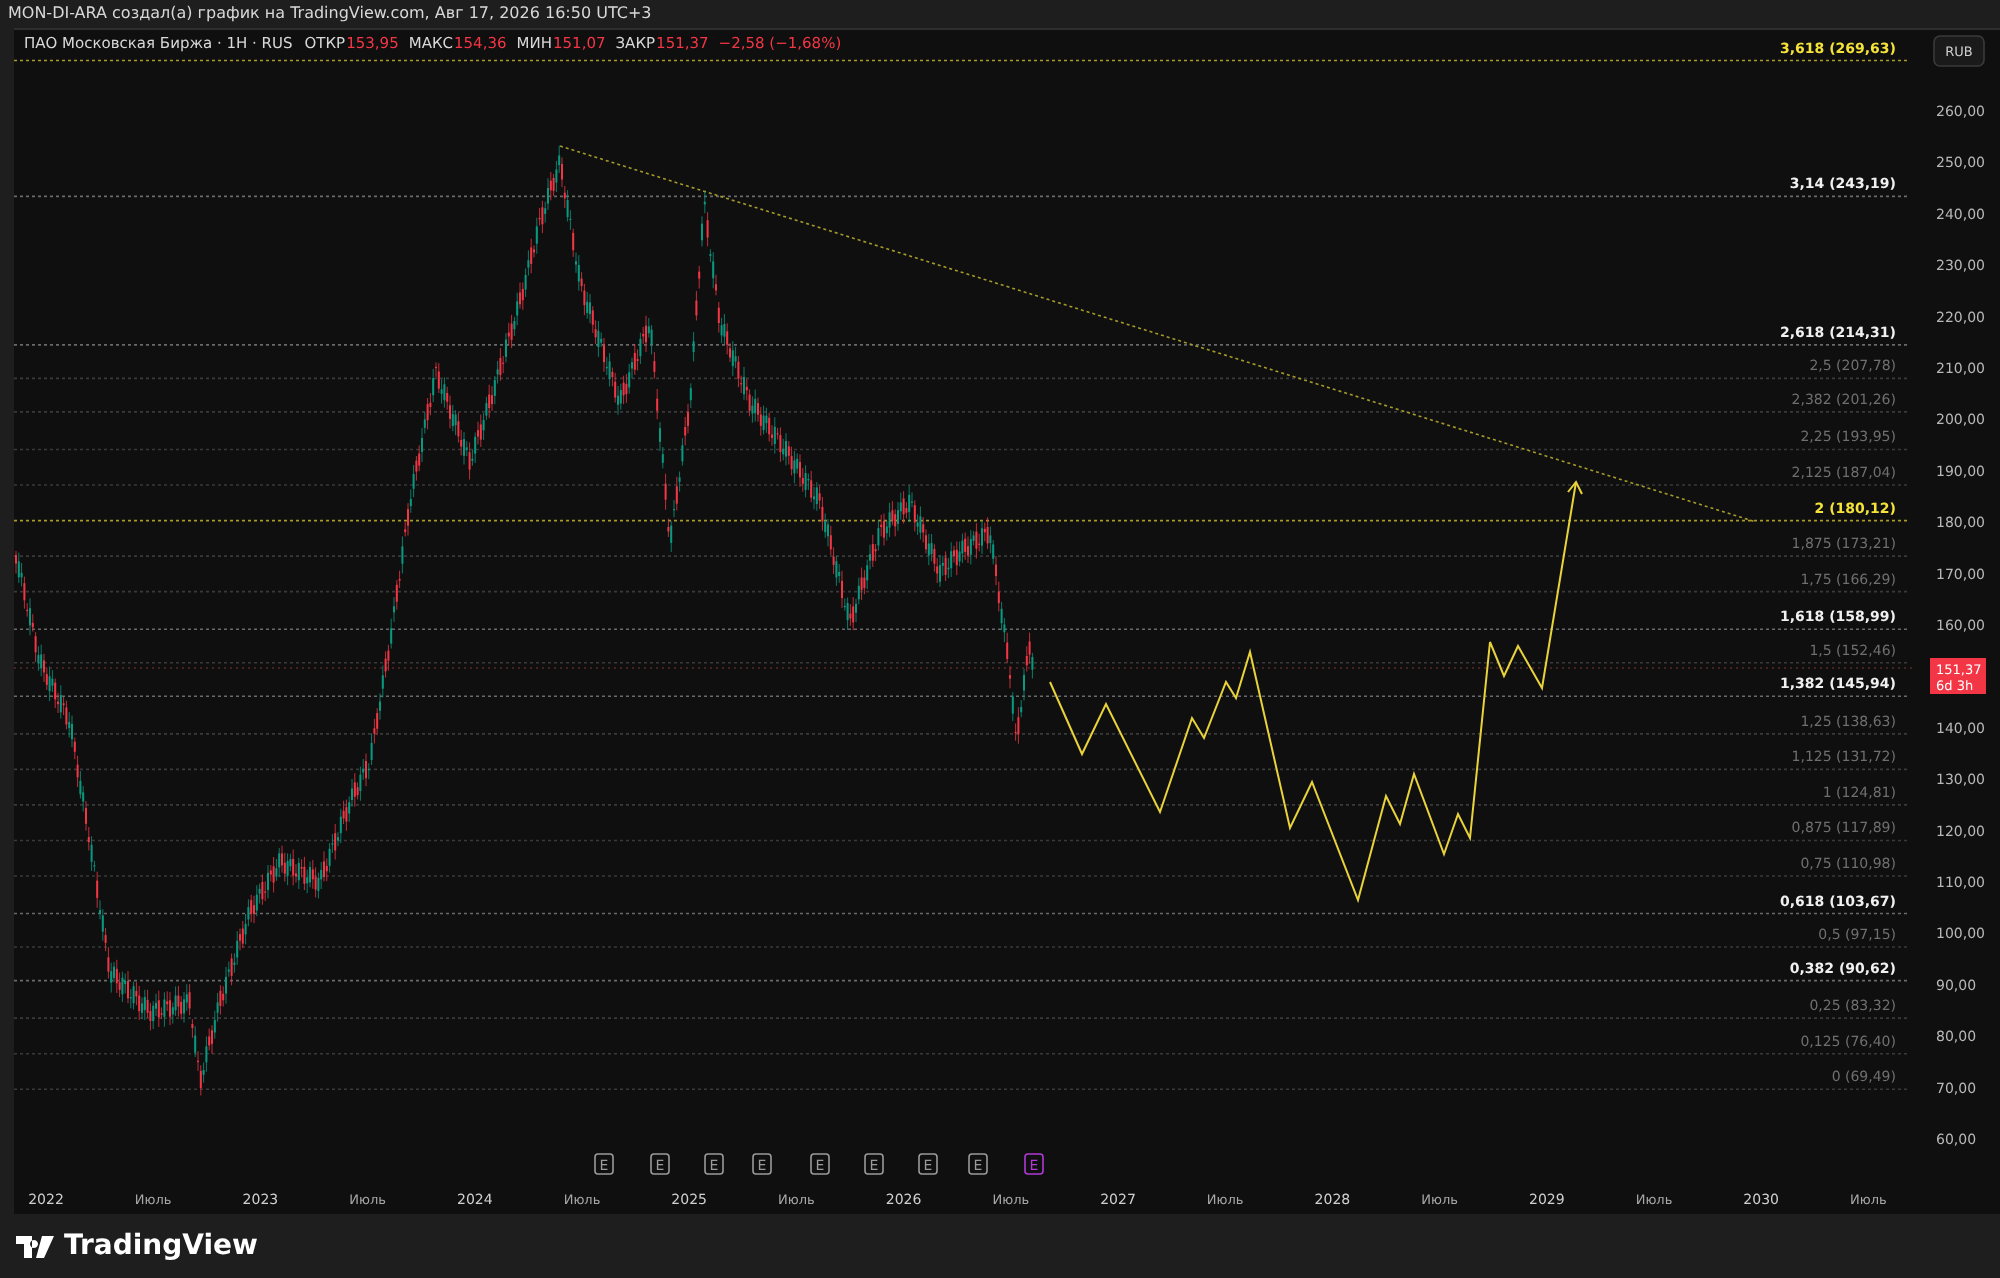 The image size is (2000, 1278). What do you see at coordinates (330, 14) in the screenshot?
I see `header-caption: MON-DI-ARA создал(а) график на TradingView.com, Авг 17, 2026 16:50 UTC+3` at bounding box center [330, 14].